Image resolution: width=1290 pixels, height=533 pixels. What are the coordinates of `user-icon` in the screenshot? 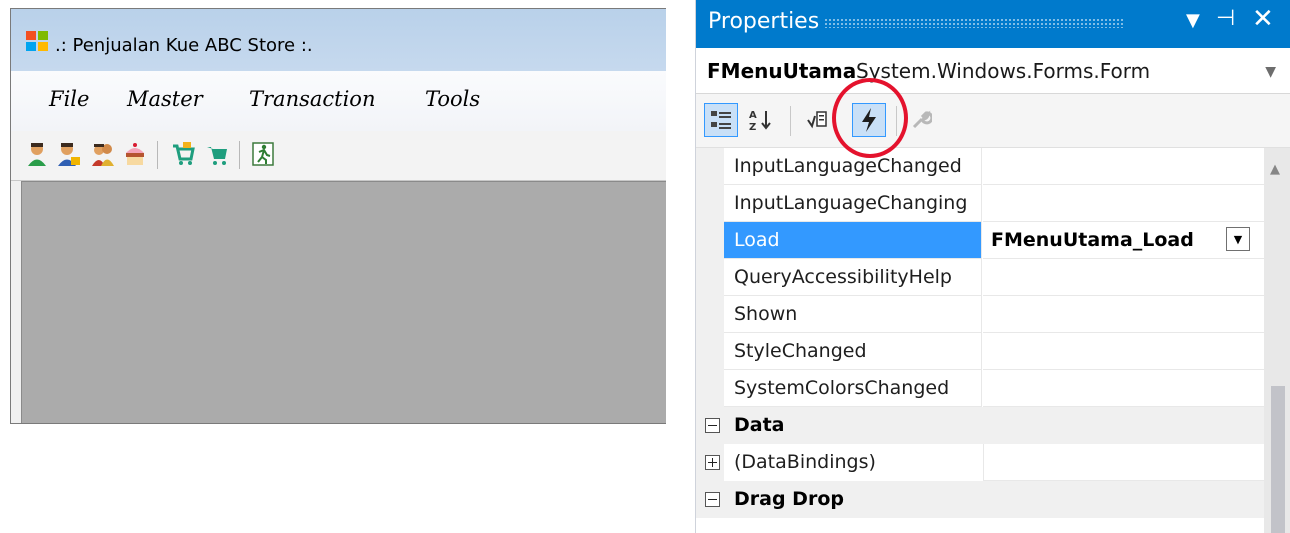 It's located at (37, 154).